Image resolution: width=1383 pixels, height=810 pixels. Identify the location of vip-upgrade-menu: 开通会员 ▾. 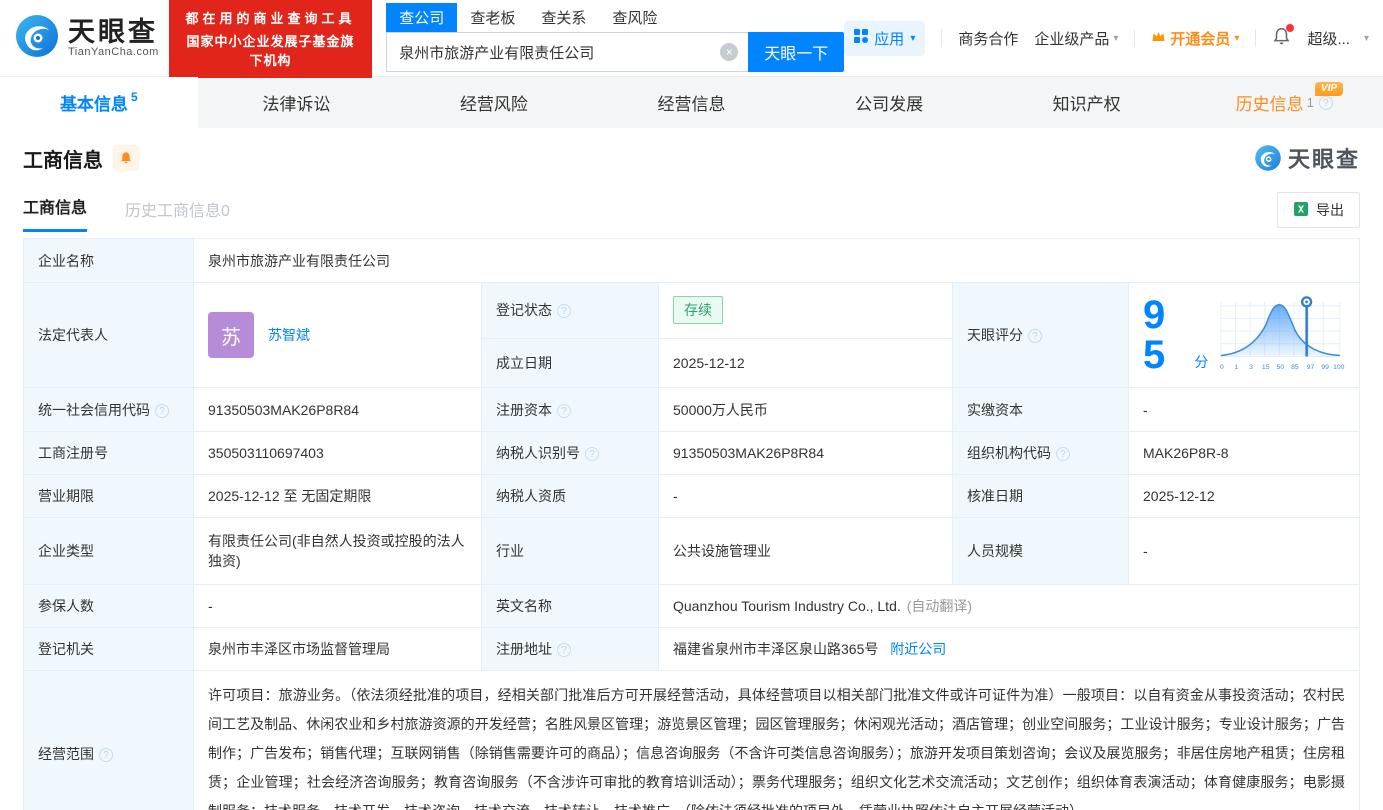
(1195, 38).